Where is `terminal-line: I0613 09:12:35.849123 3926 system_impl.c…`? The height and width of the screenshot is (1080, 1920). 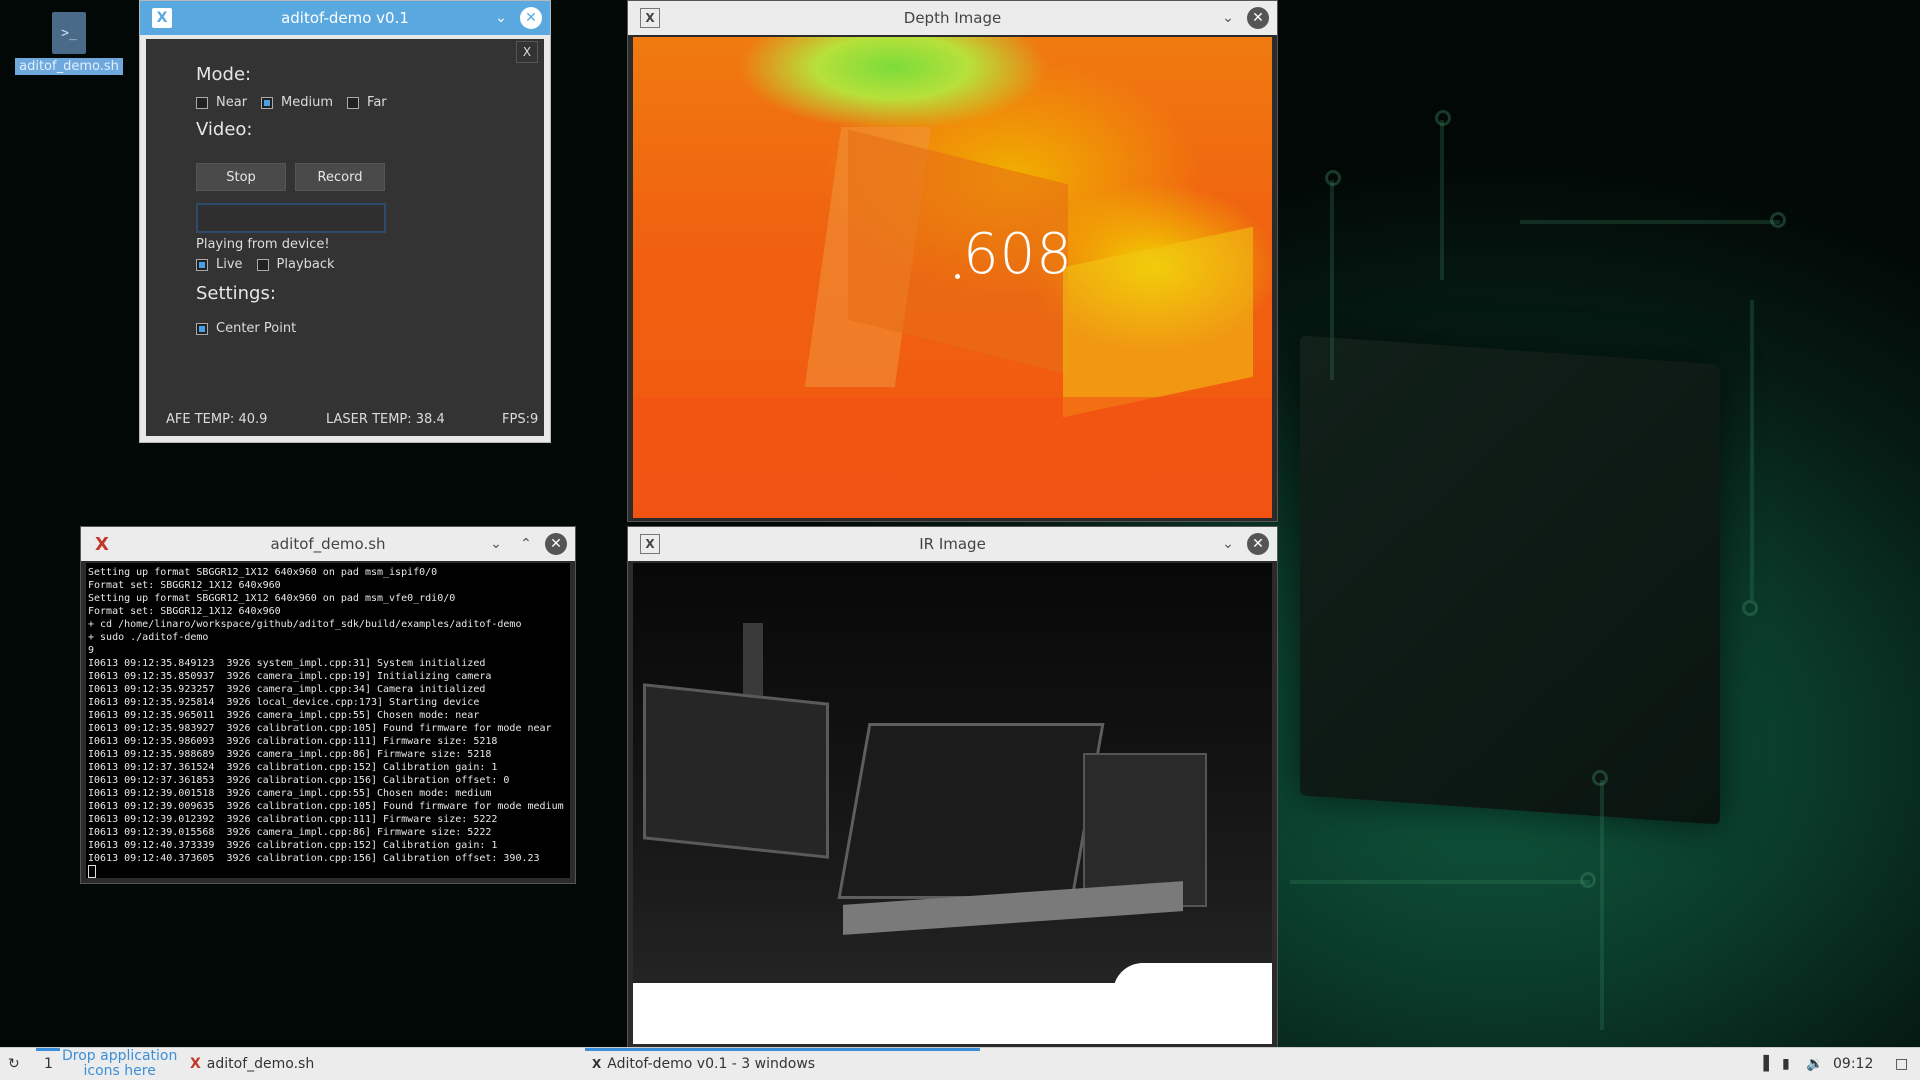
terminal-line: I0613 09:12:35.849123 3926 system_impl.c… is located at coordinates (287, 663).